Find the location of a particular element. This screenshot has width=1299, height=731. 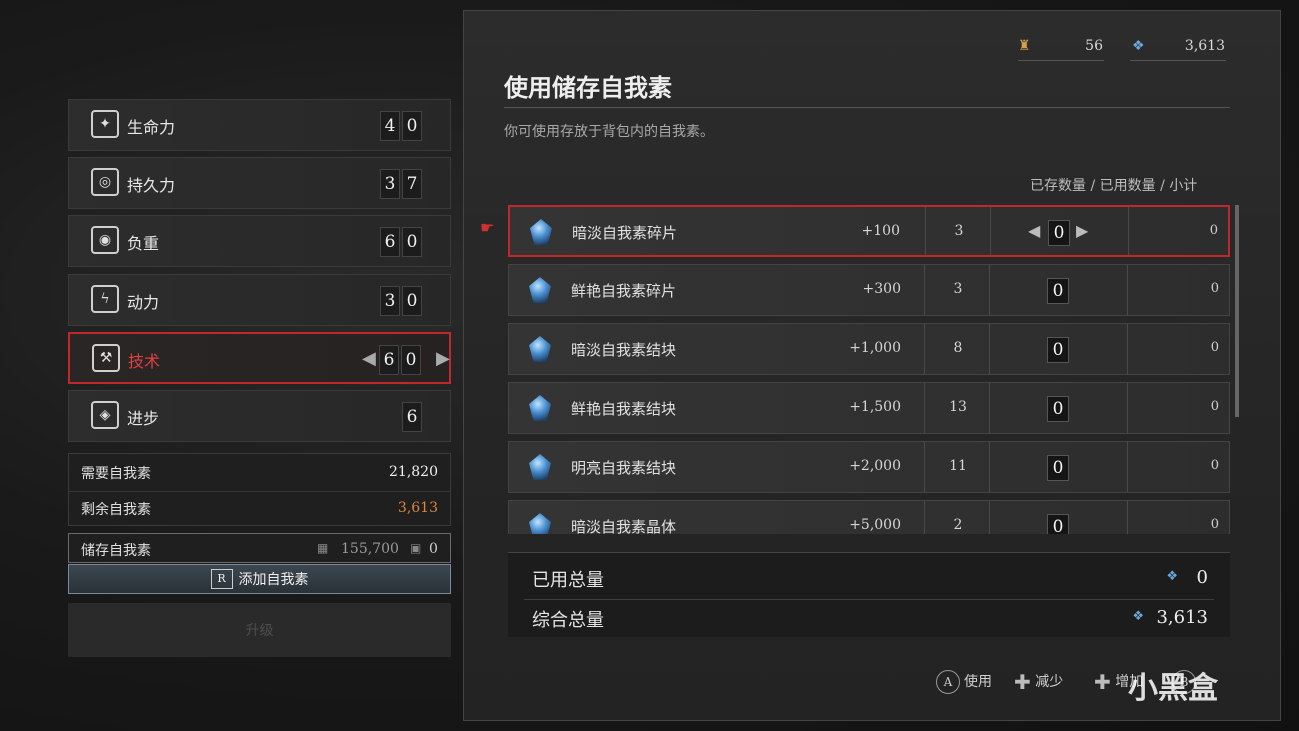

decrease-control: ✚ 减少 is located at coordinates (1038, 682).